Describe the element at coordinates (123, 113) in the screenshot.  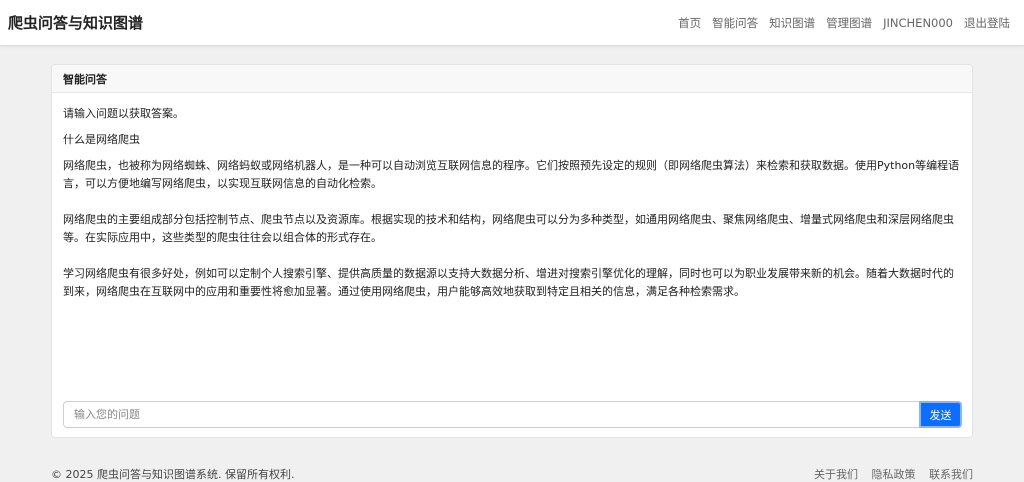
I see `system-prompt-message: 请输入问题以获取答案。` at that location.